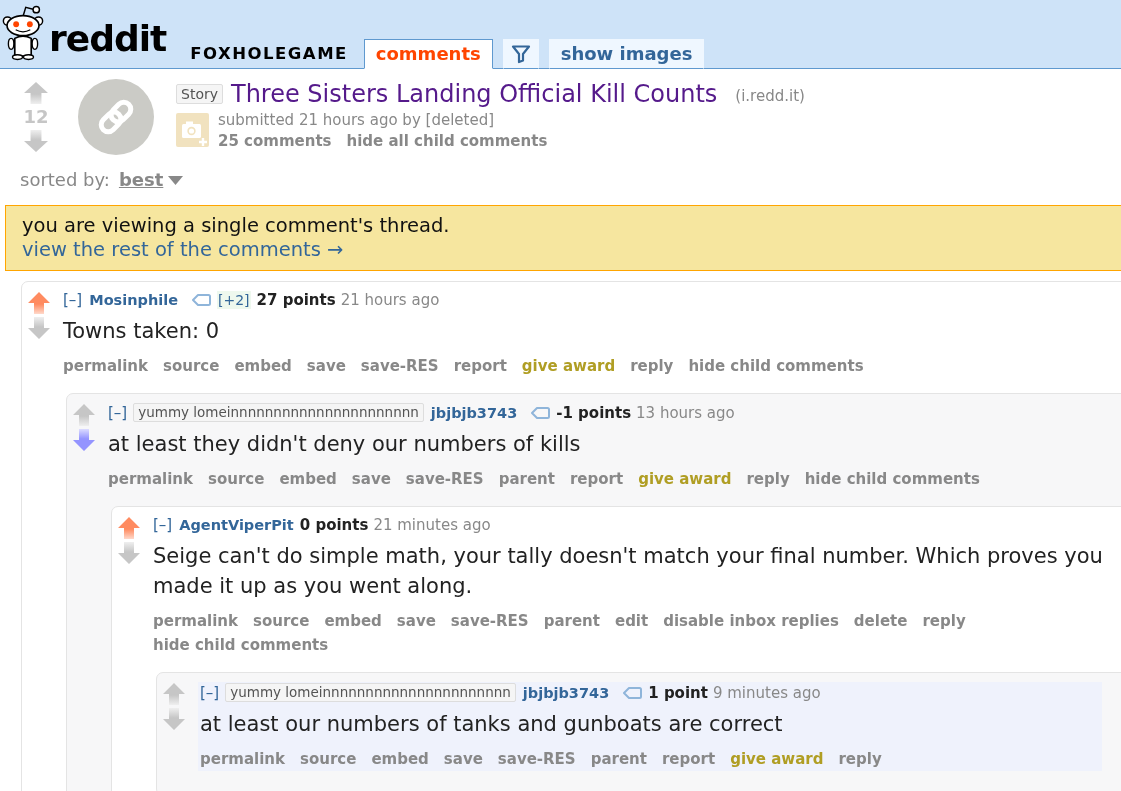 This screenshot has width=1121, height=791. I want to click on comment-body: Seige can't do simple math, your tally doesn't match your final number. Which proves you made it up as you went along., so click(628, 571).